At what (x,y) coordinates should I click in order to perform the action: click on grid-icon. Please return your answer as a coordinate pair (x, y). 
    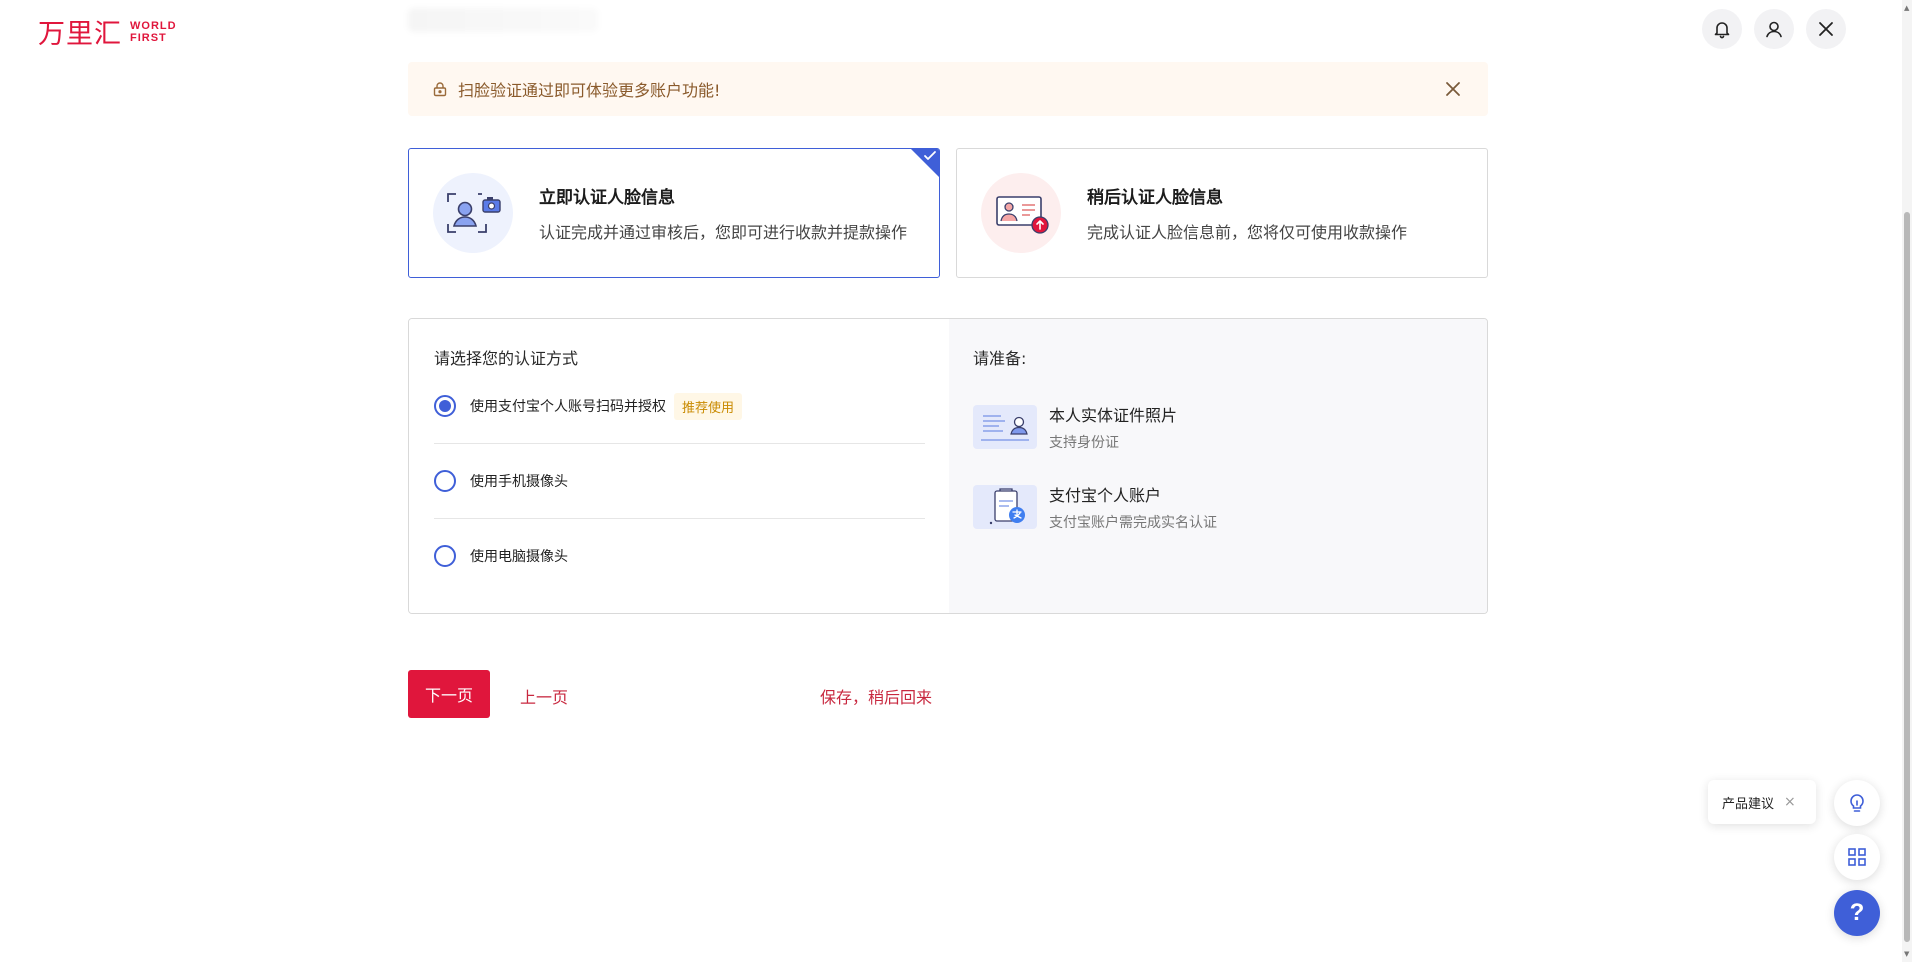
    Looking at the image, I should click on (1857, 857).